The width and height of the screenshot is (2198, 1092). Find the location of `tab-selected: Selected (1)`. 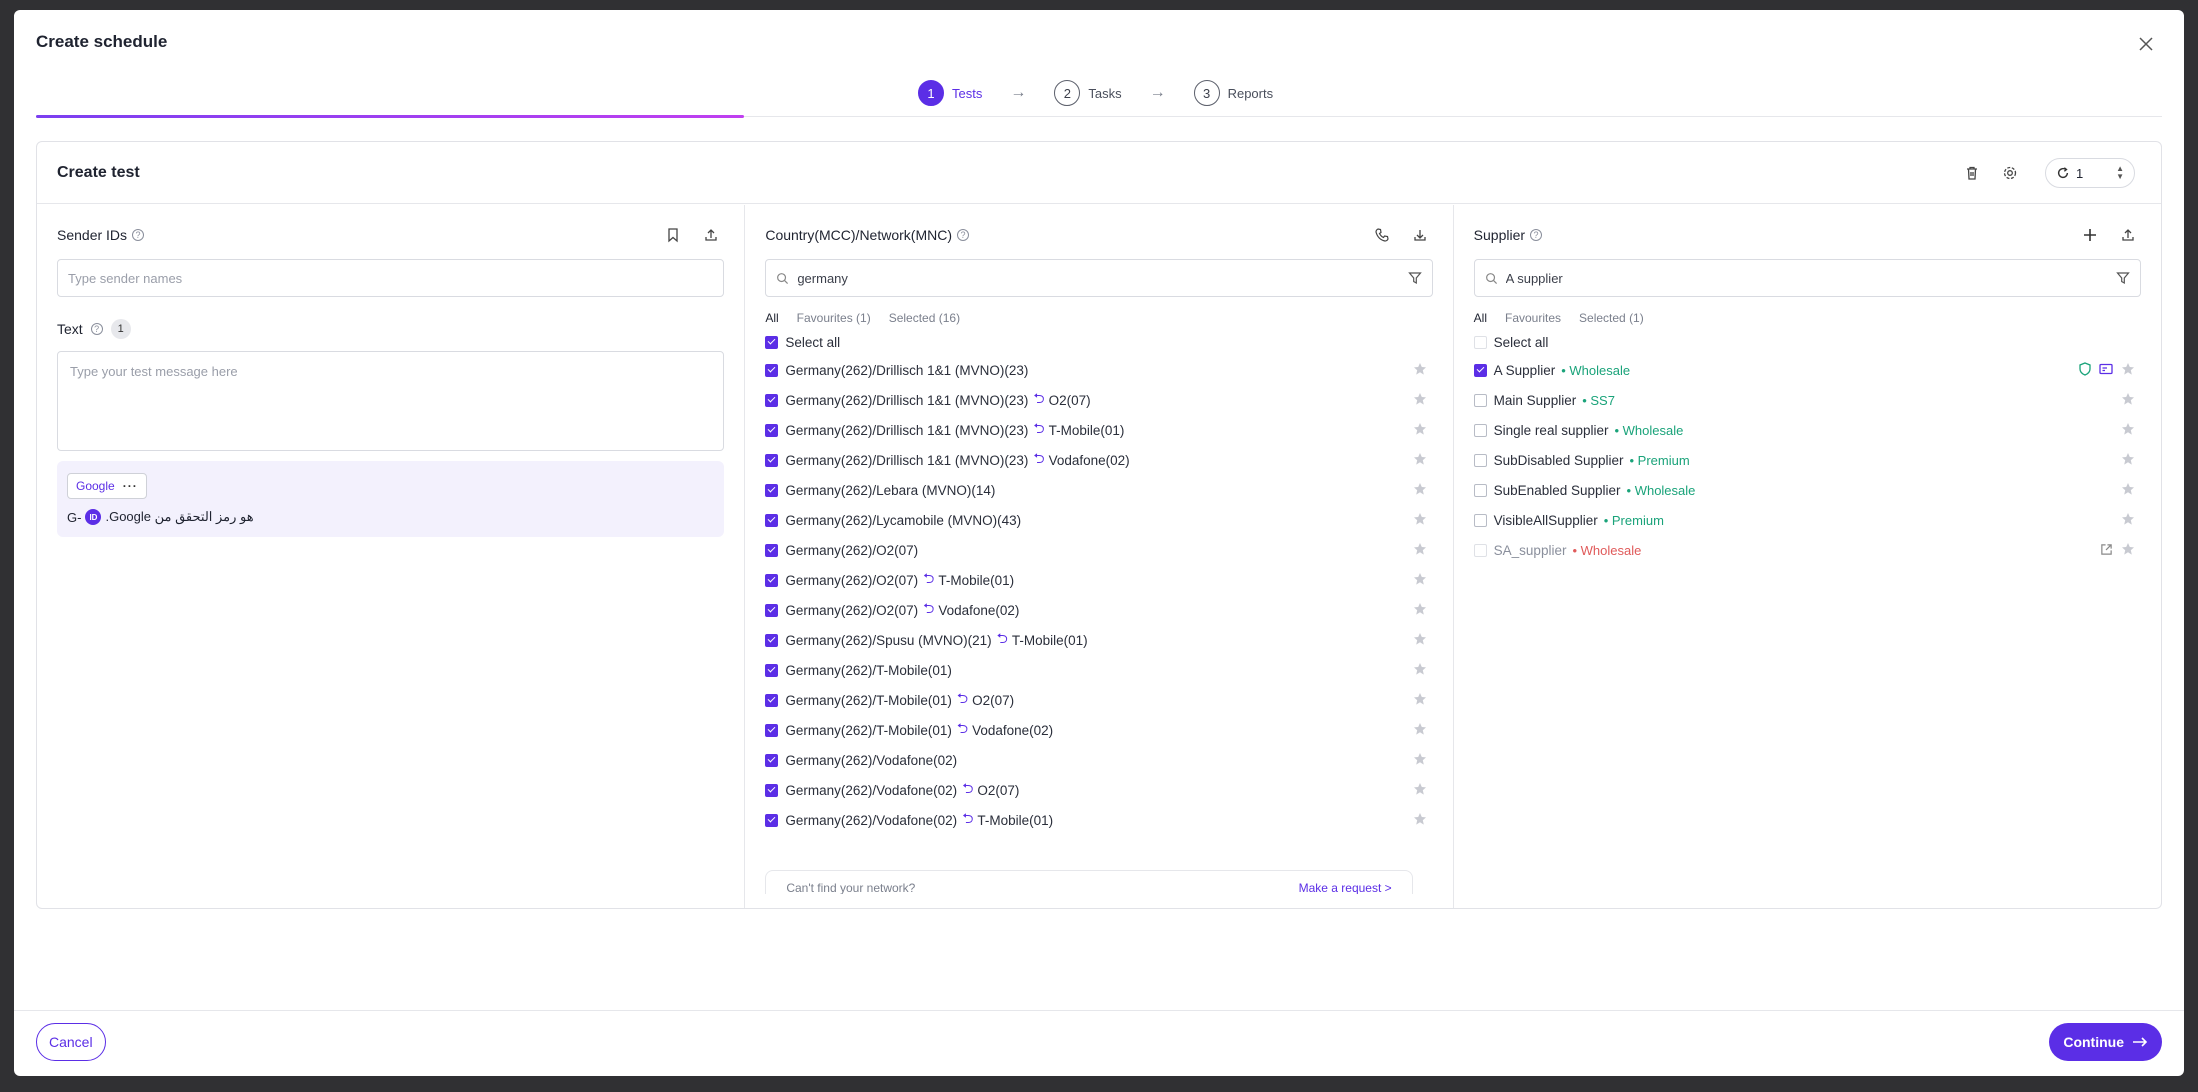

tab-selected: Selected (1) is located at coordinates (1611, 318).